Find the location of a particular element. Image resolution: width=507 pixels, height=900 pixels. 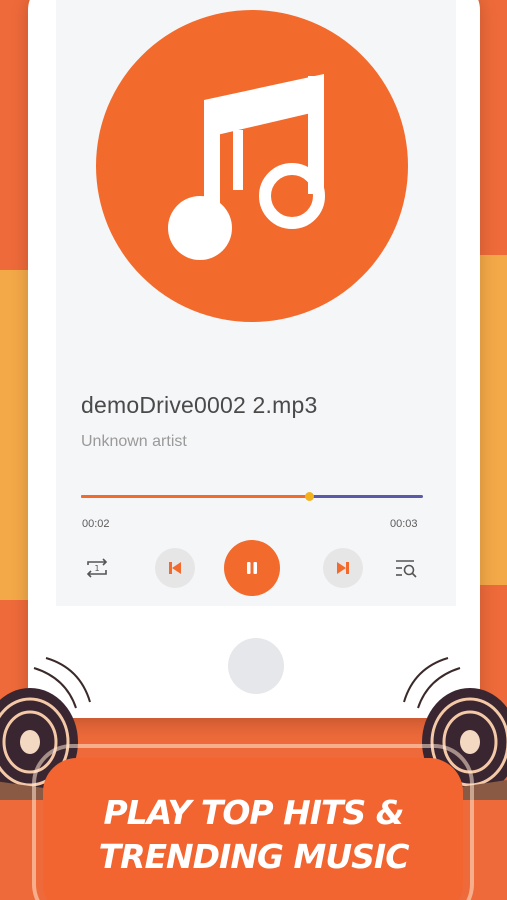

repeat-one-icon: 1 is located at coordinates (97, 568).